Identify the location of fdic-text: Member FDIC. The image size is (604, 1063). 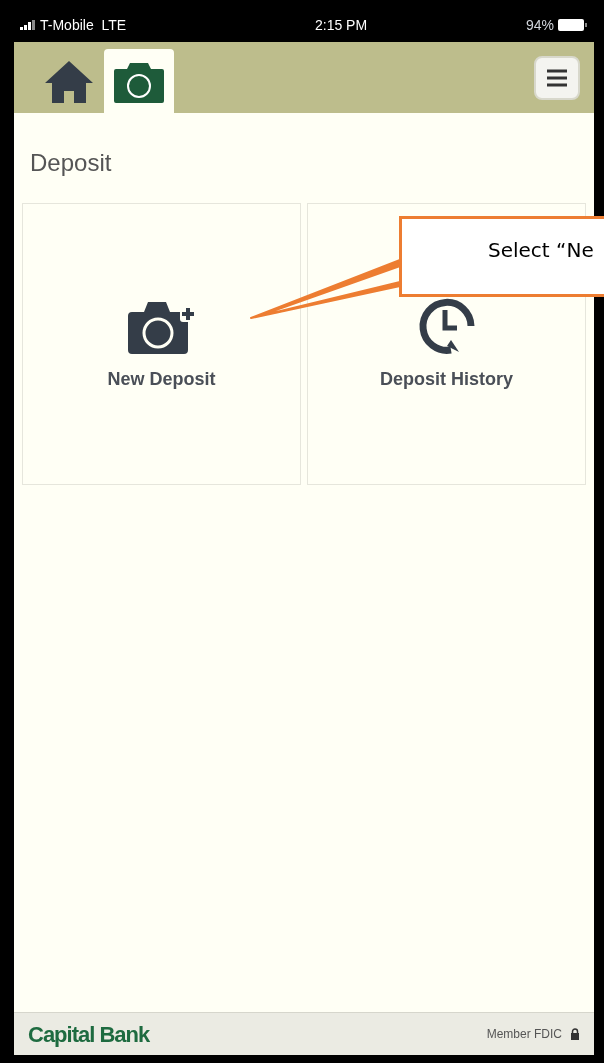
(524, 1034).